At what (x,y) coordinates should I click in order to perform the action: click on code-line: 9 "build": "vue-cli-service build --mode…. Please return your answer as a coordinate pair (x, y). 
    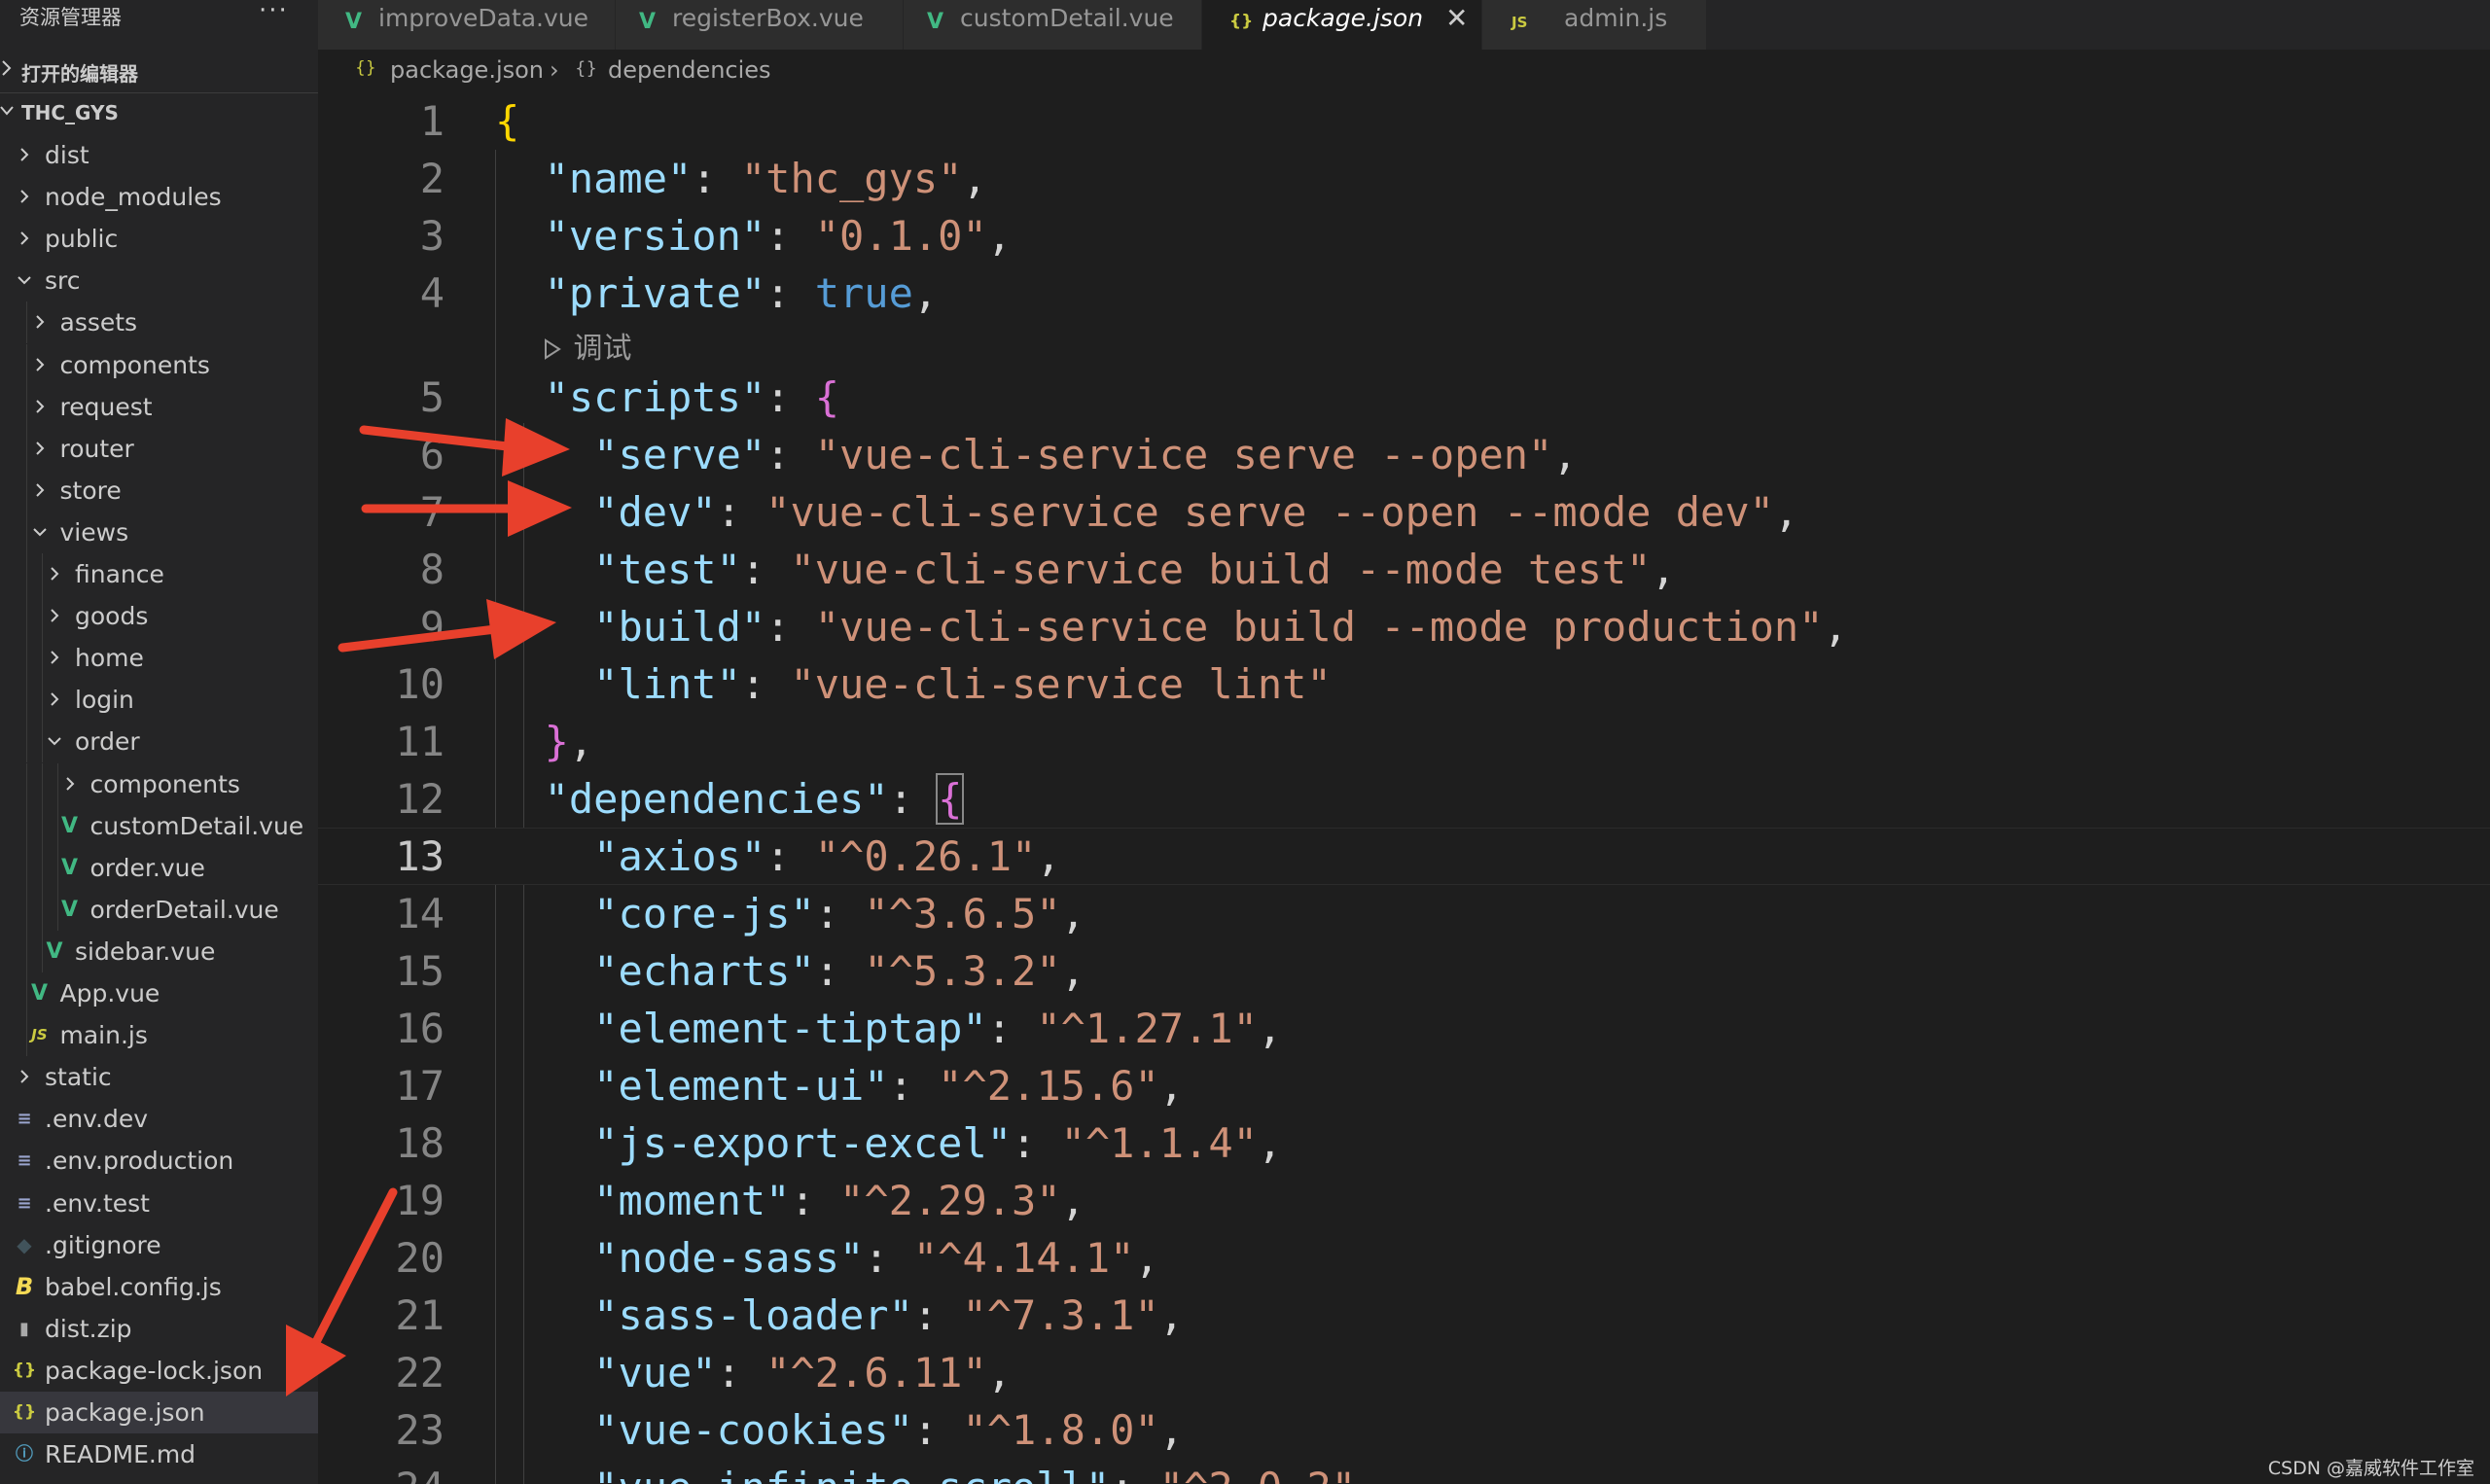
    Looking at the image, I should click on (1404, 627).